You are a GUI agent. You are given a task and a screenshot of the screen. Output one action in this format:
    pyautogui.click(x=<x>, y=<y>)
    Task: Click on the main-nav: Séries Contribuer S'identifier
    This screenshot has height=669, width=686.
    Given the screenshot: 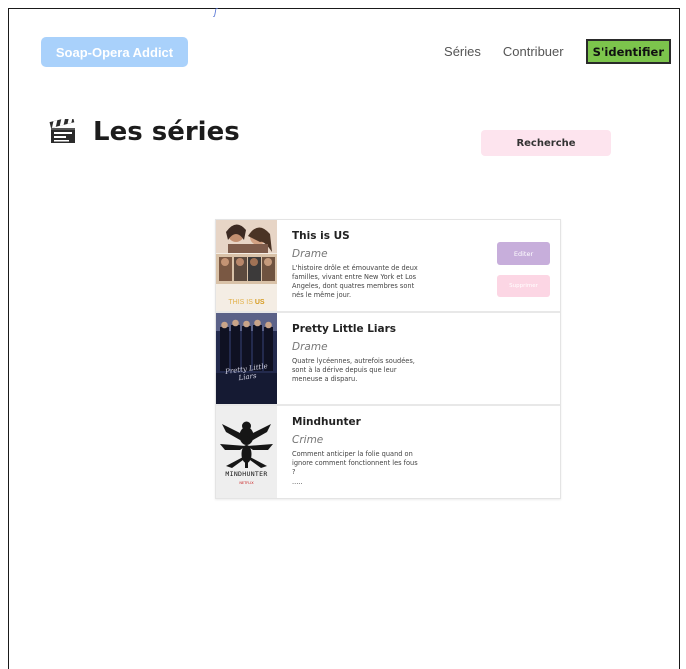 What is the action you would take?
    pyautogui.click(x=557, y=51)
    